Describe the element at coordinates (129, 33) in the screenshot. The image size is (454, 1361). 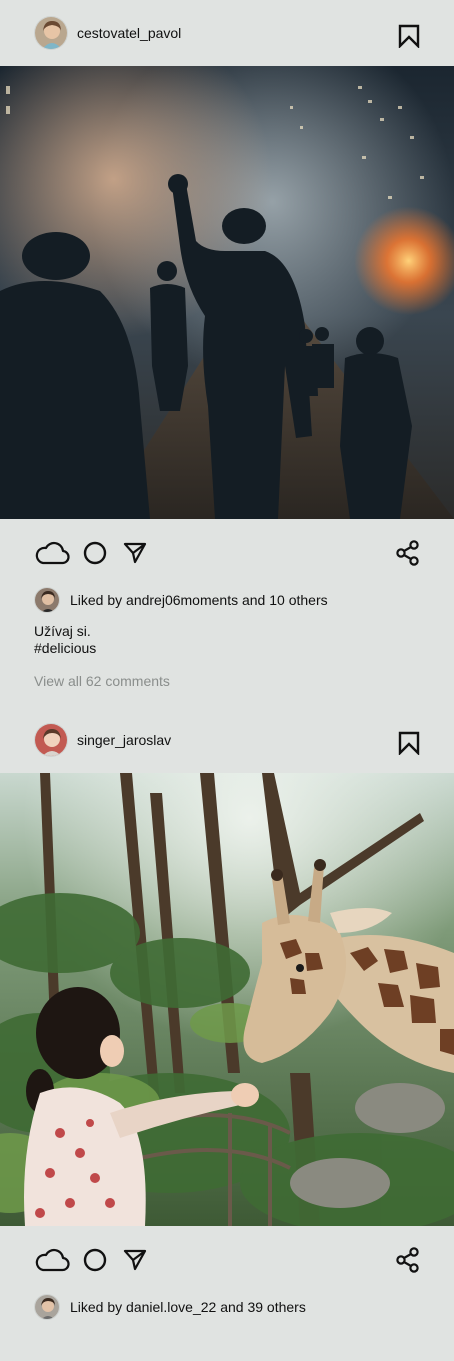
I see `post-username: cestovatel_pavol` at that location.